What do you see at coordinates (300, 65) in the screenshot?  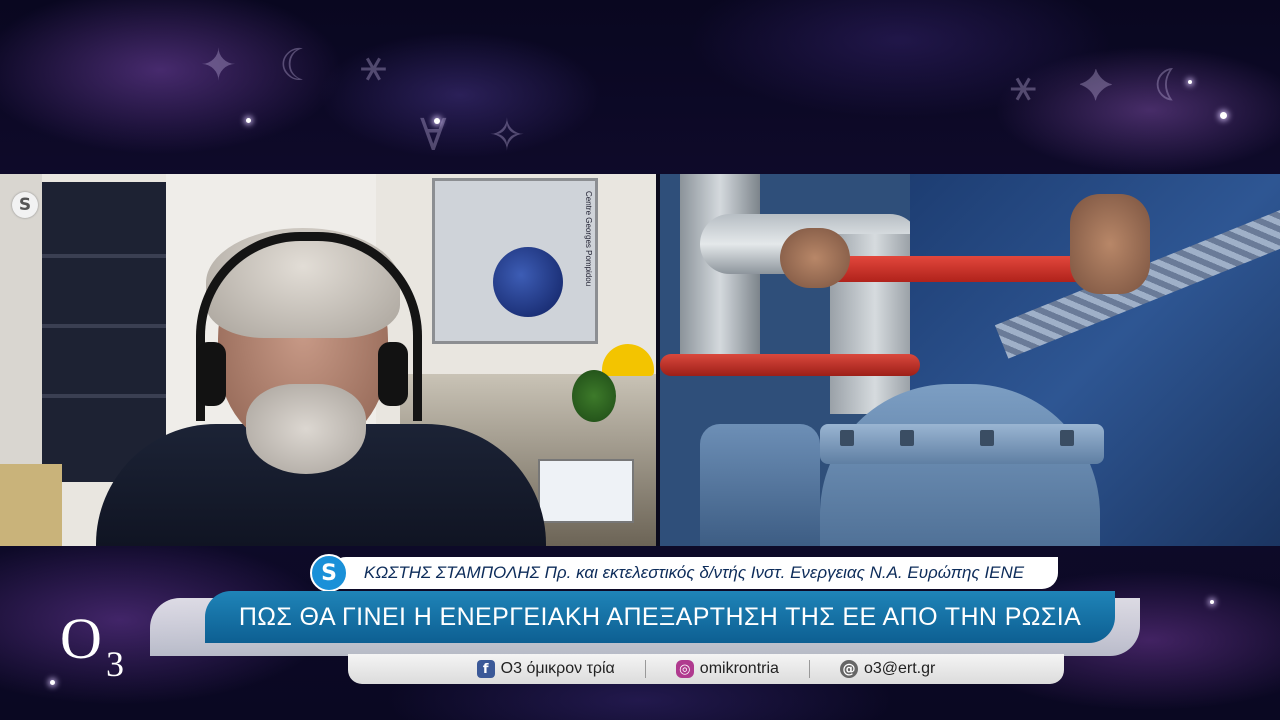 I see `background-glyphs: ✦ ☾ ⚹` at bounding box center [300, 65].